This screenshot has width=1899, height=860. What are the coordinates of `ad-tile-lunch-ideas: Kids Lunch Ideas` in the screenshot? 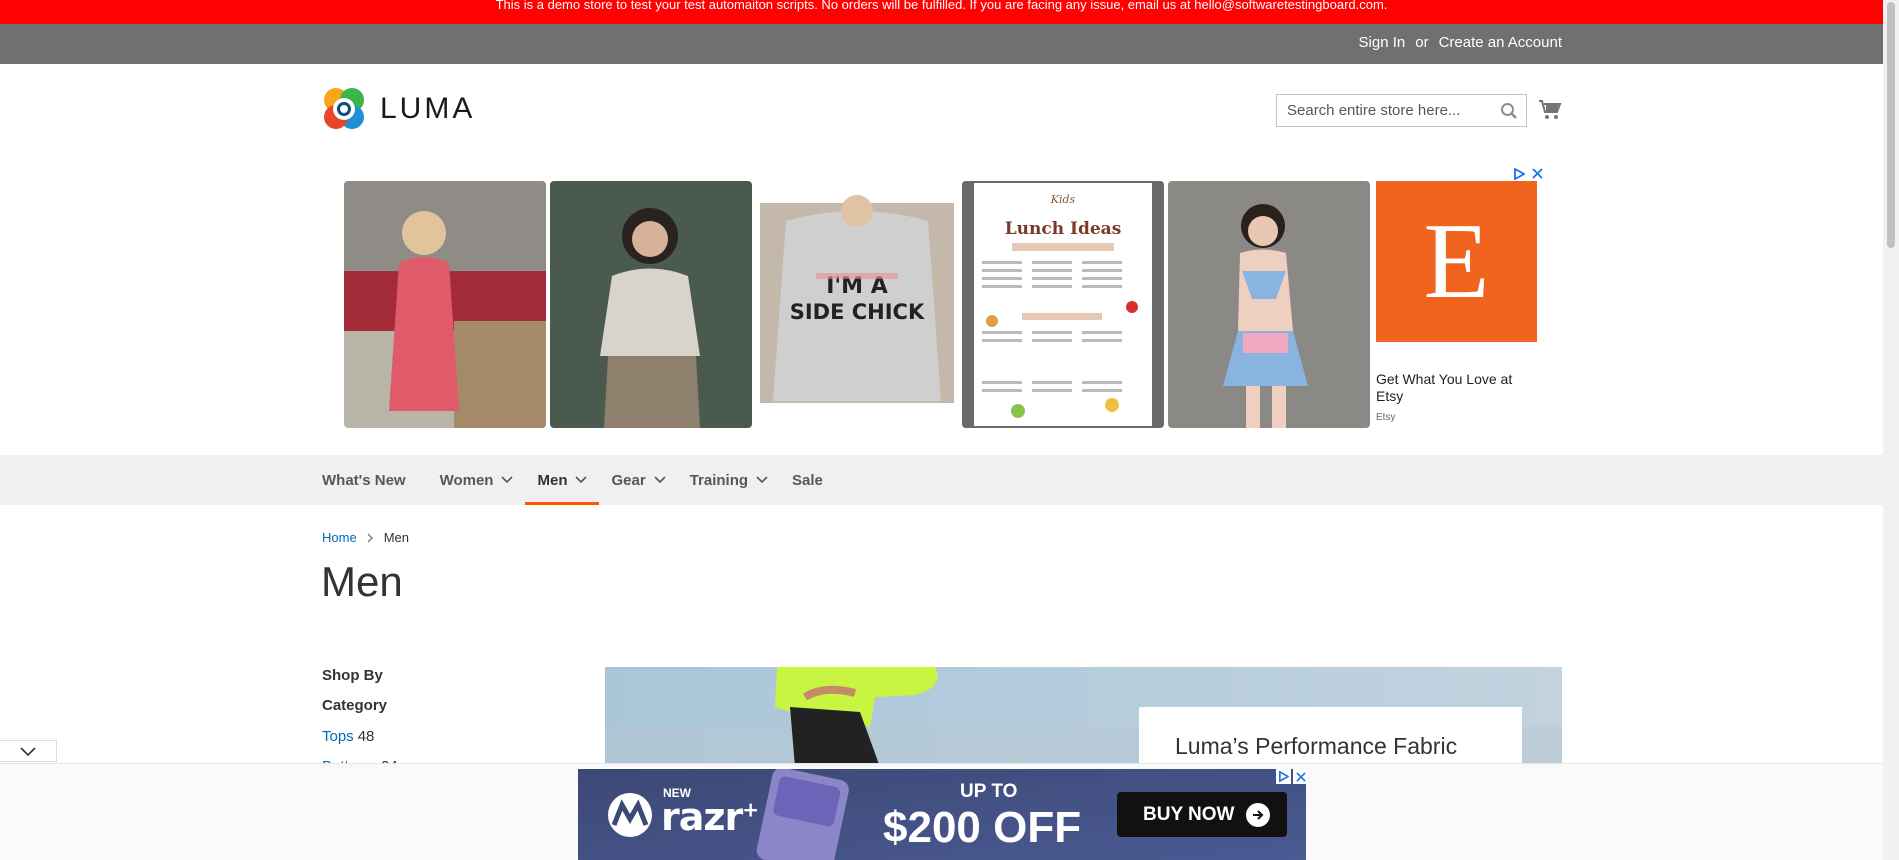 It's located at (1063, 304).